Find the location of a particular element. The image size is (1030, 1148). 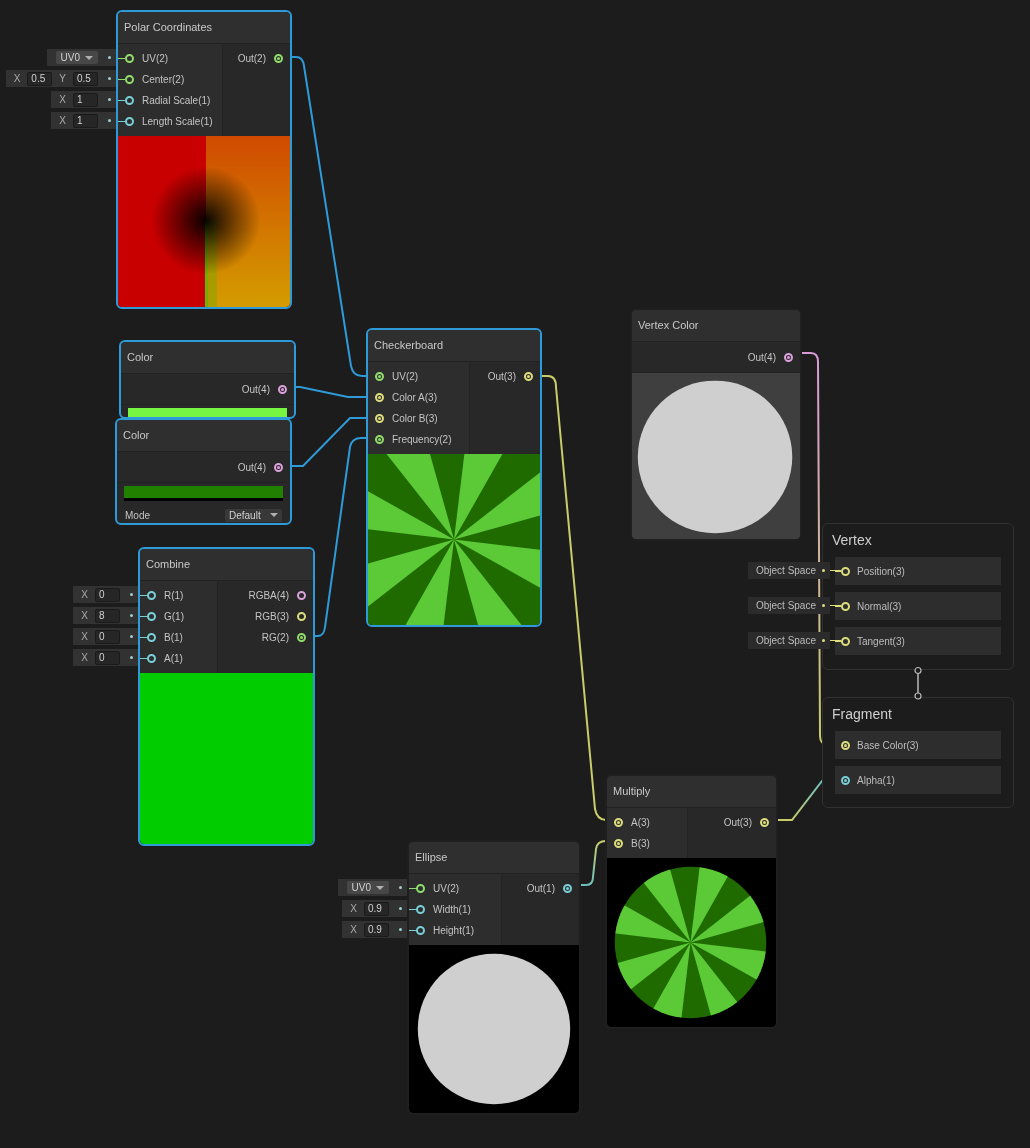

node-title: Color is located at coordinates (136, 436).